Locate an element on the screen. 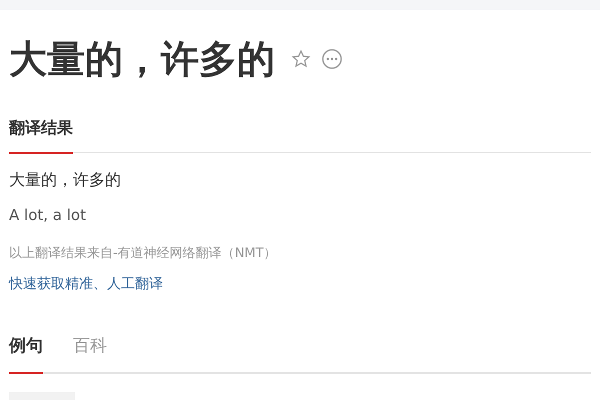 Image resolution: width=600 pixels, height=400 pixels. human-translation-link: 快速获取精准、人工翻译 is located at coordinates (86, 284).